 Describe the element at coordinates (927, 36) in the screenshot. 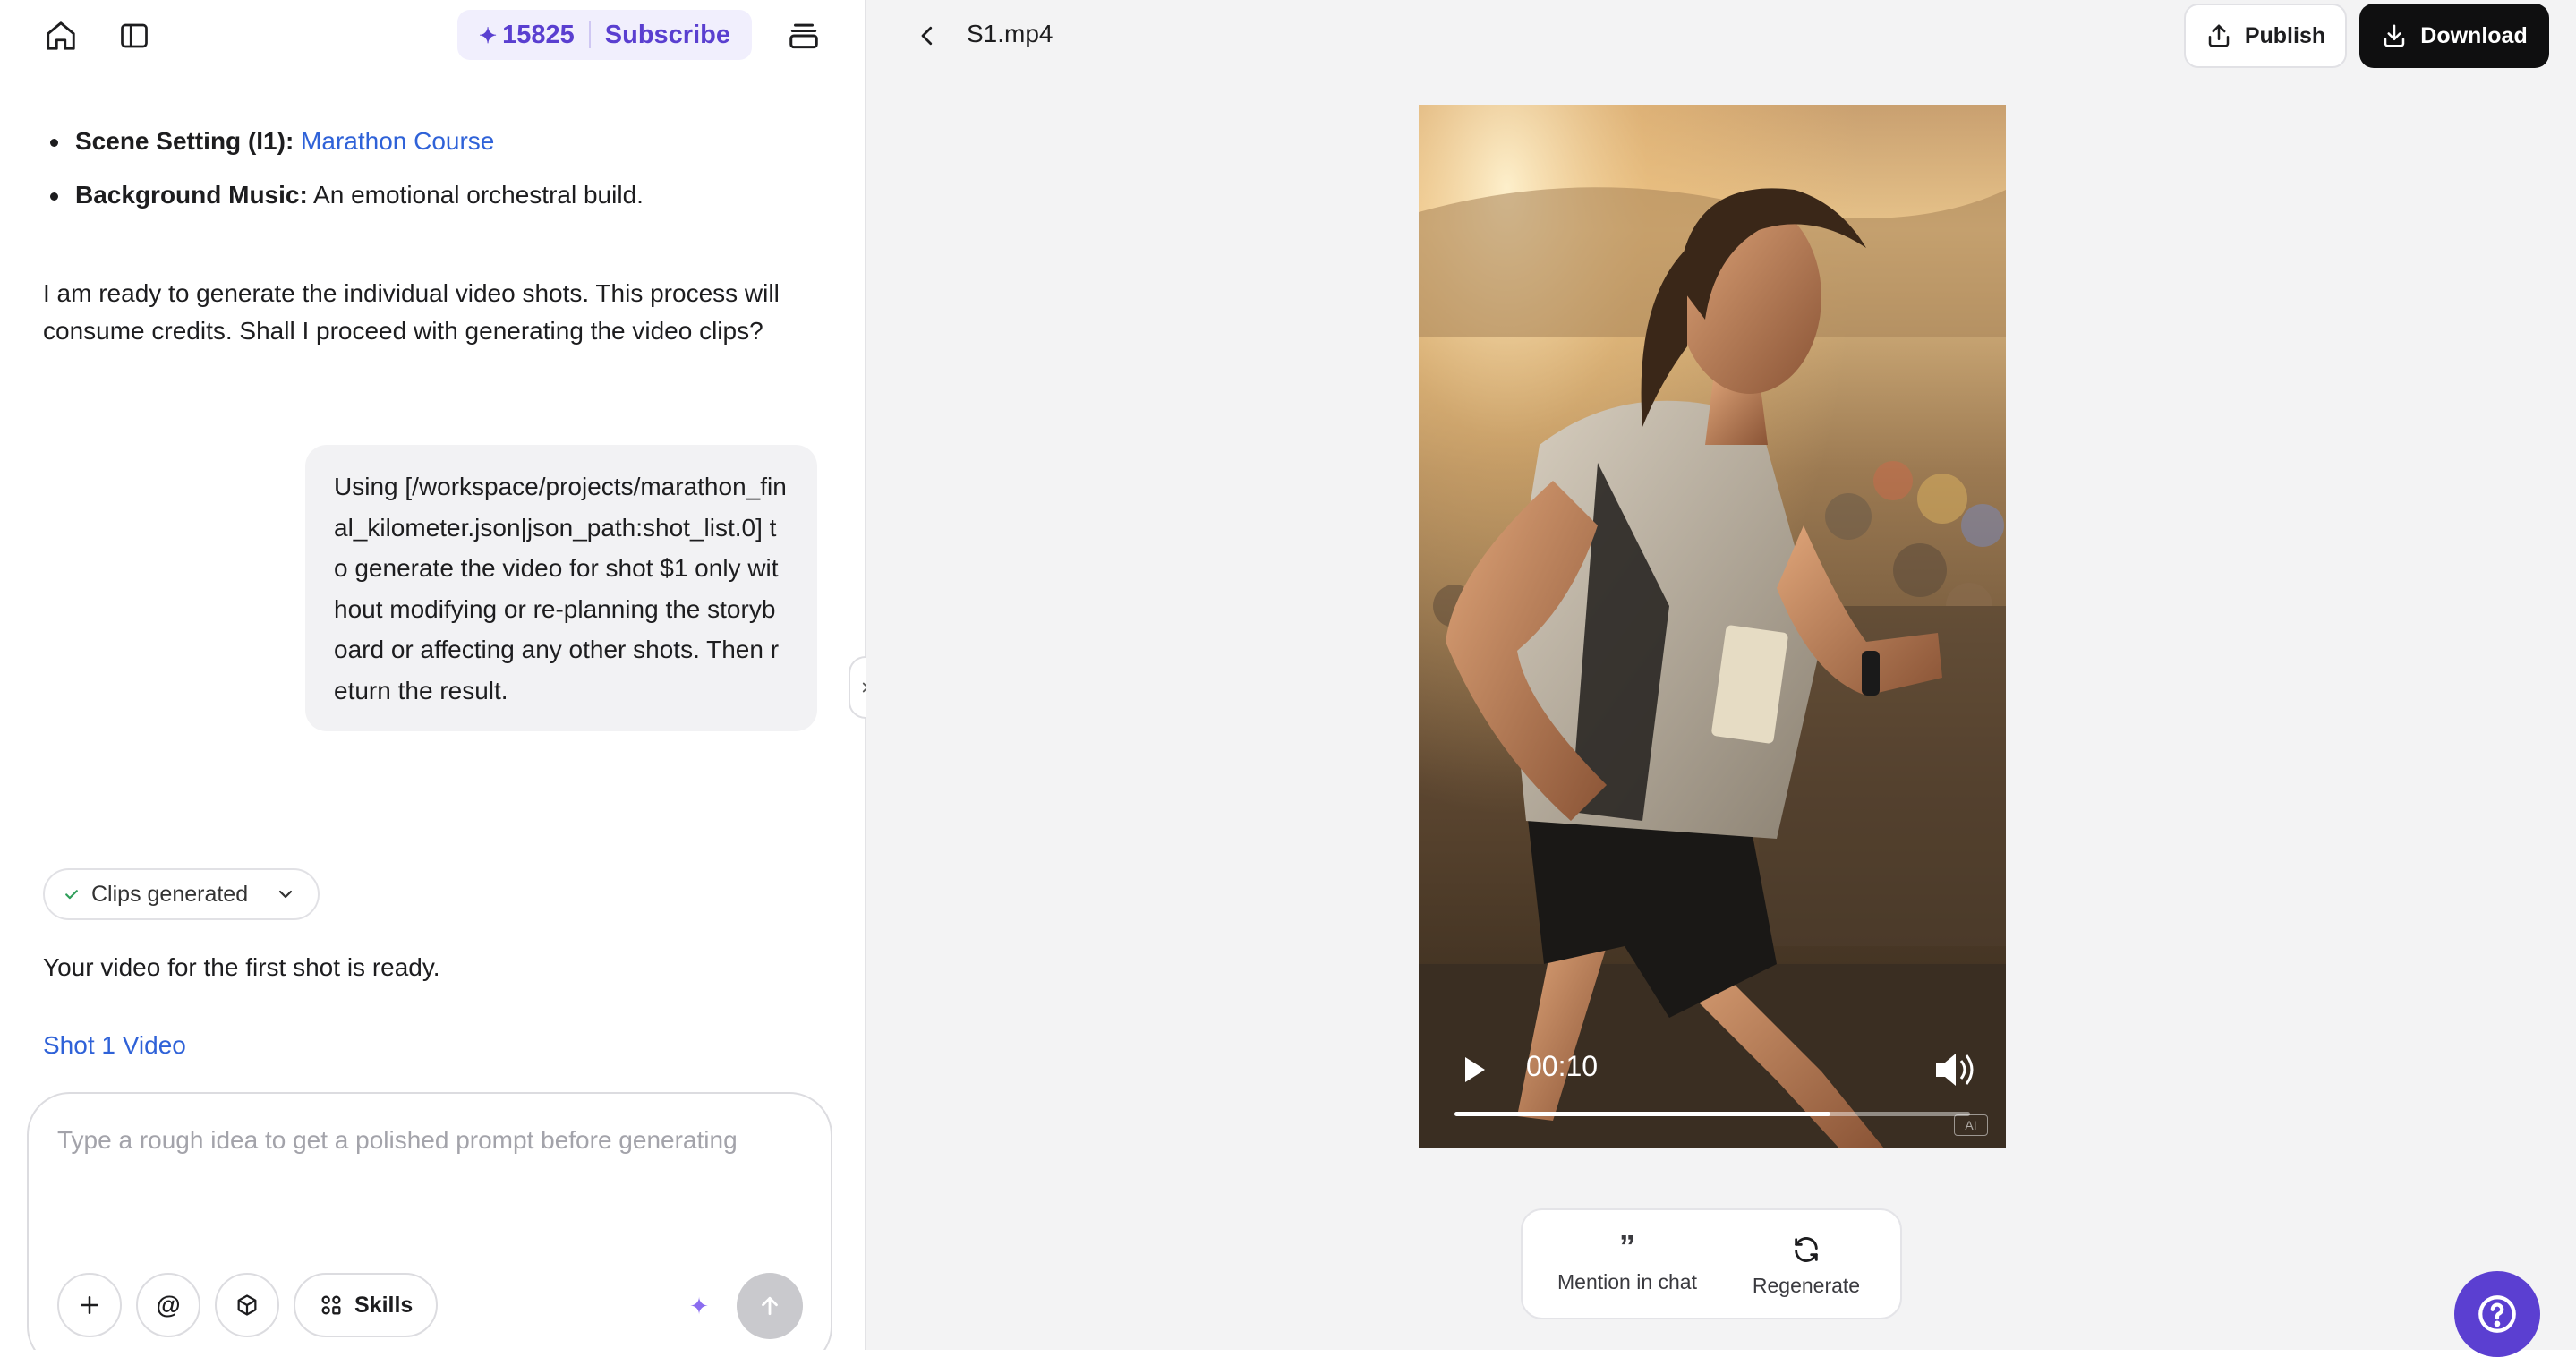

I see `back-icon` at that location.